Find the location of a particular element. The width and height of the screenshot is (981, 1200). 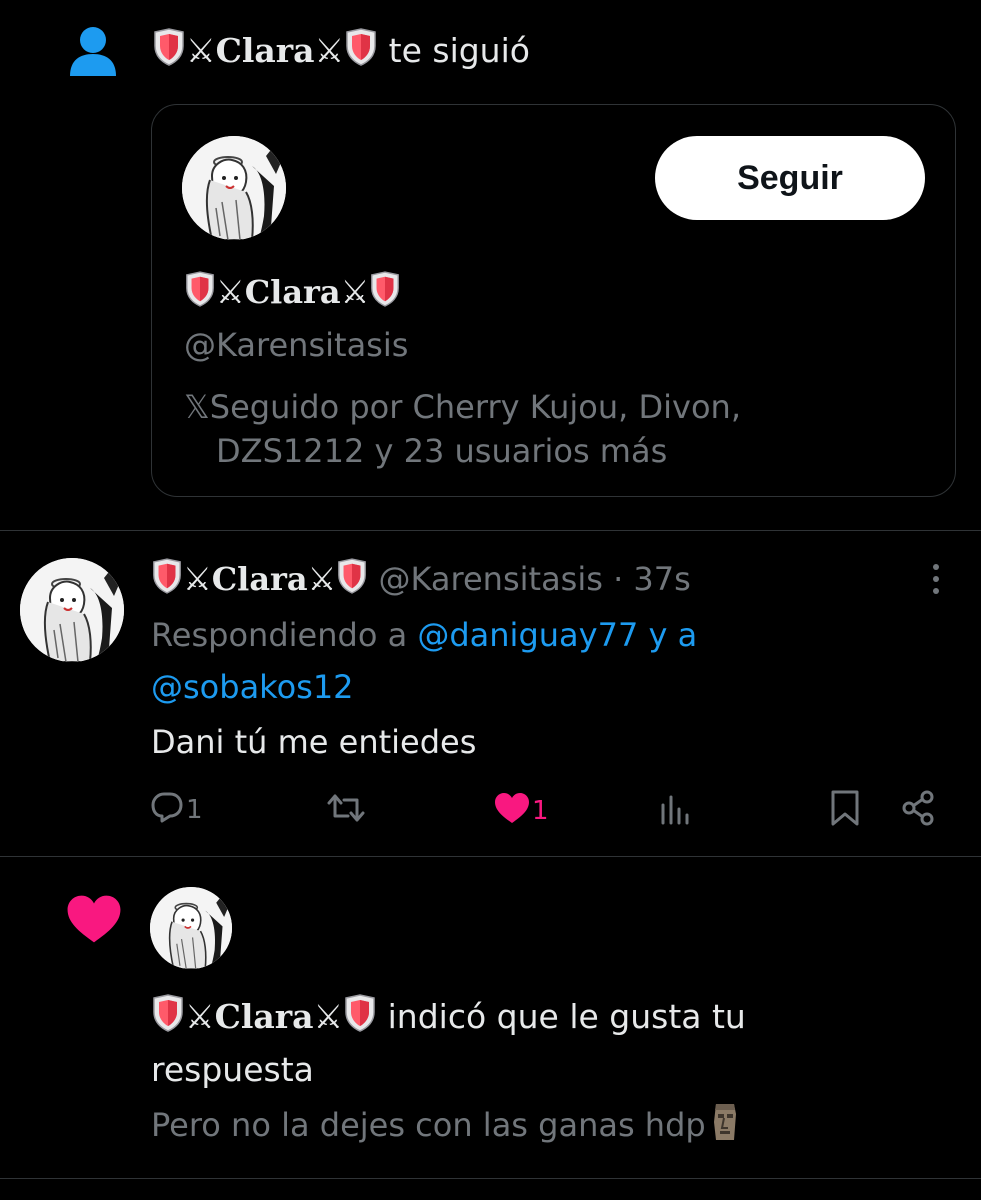

reply-count: 1 is located at coordinates (194, 810).